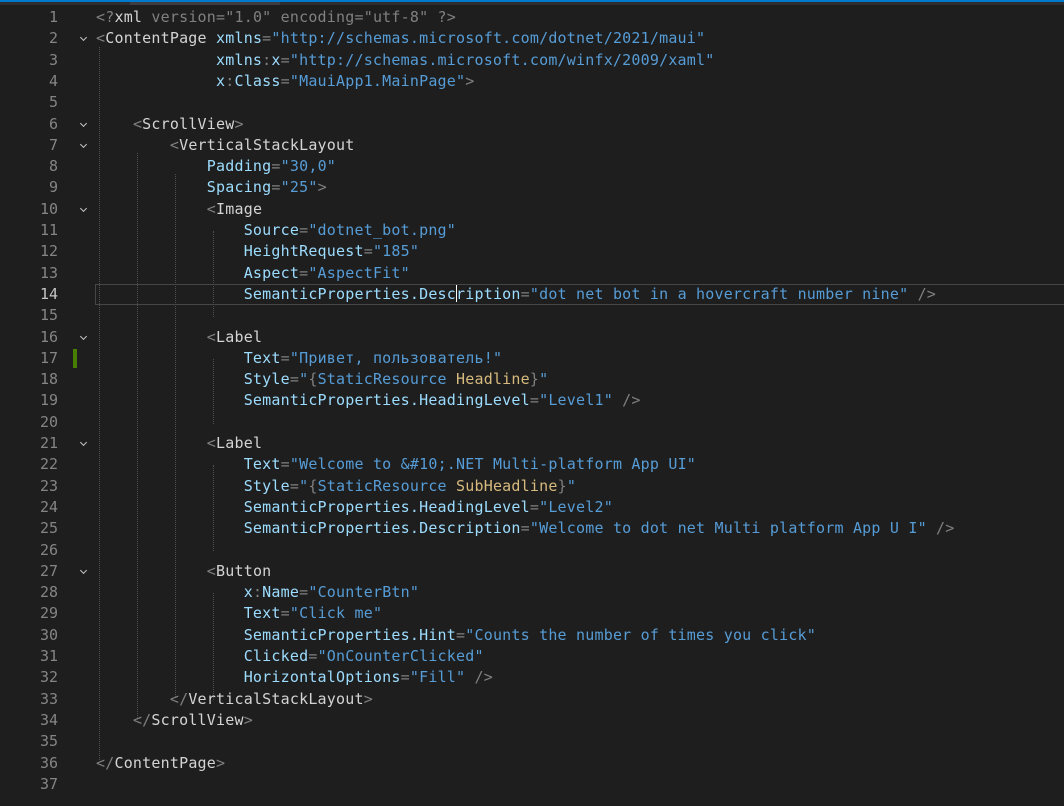  Describe the element at coordinates (48, 315) in the screenshot. I see `line-number: 15` at that location.